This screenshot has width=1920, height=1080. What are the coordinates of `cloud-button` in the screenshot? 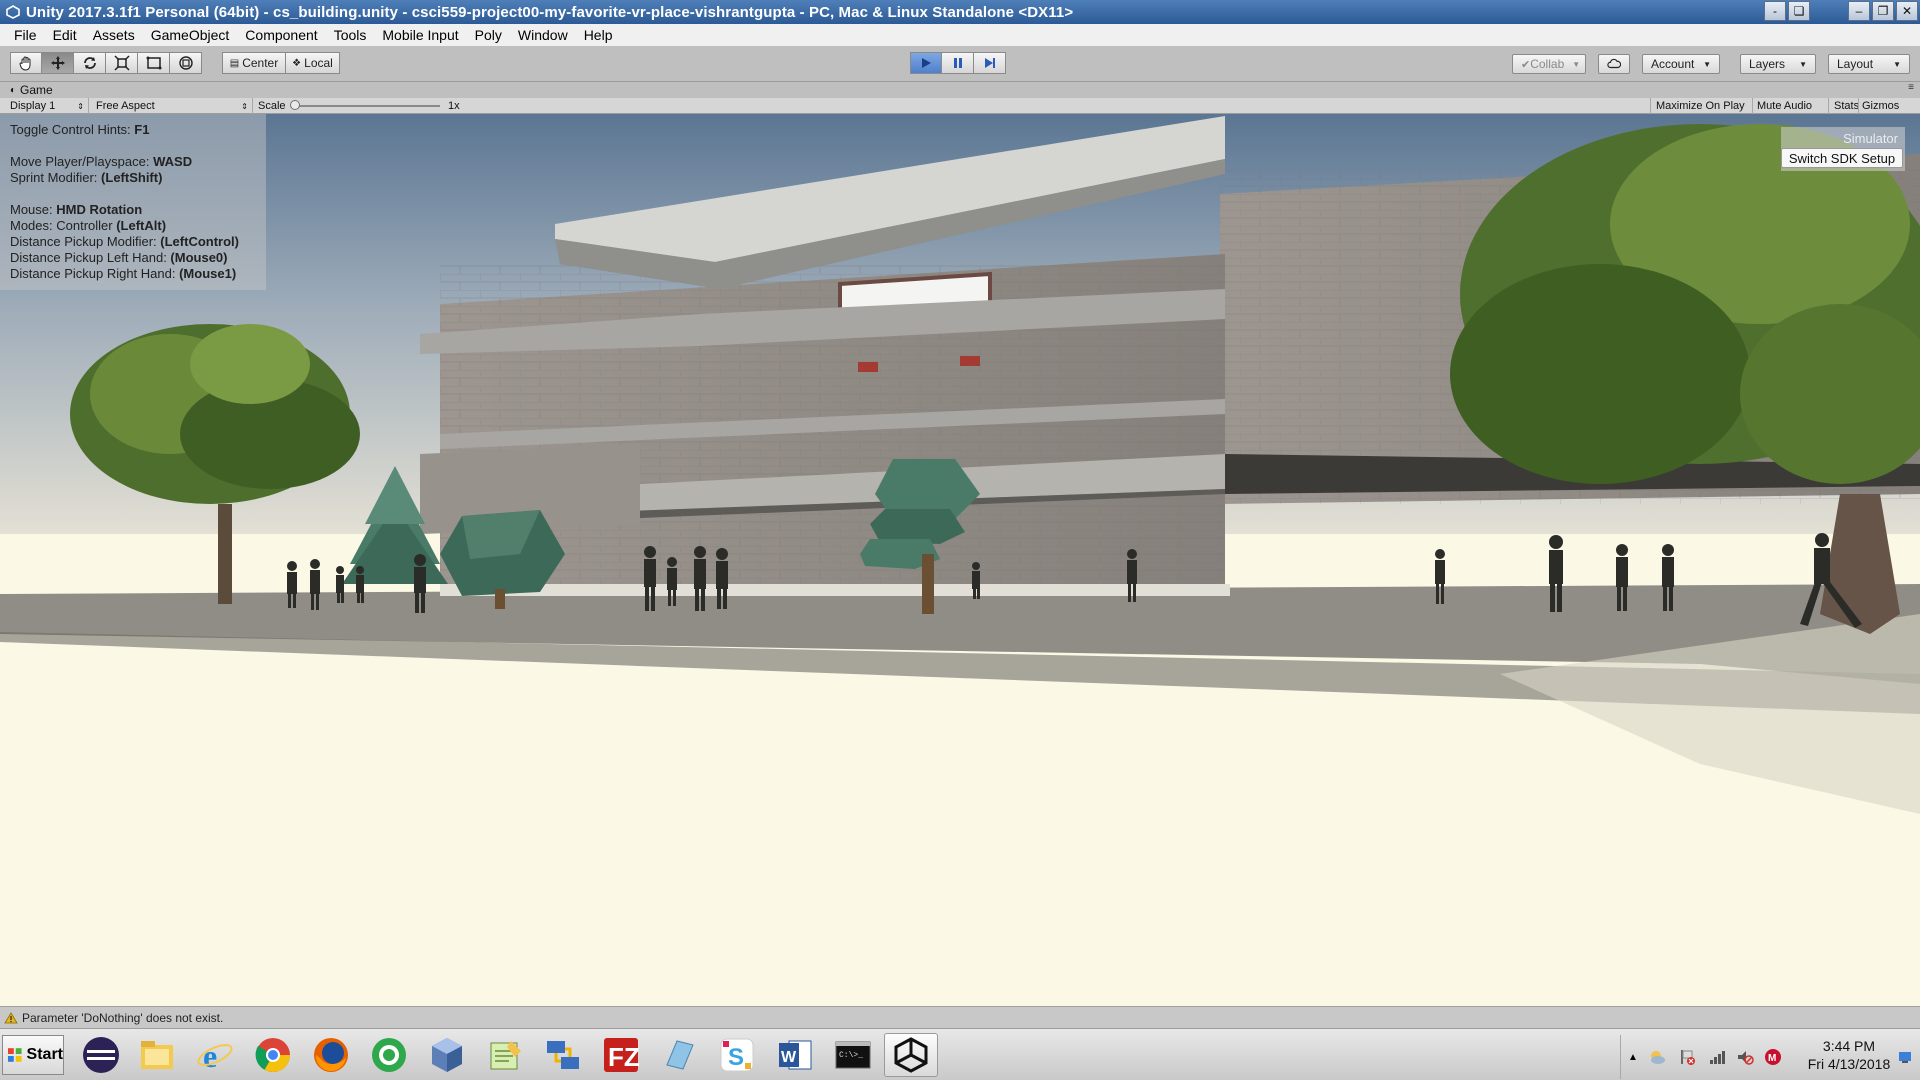 It's located at (1614, 64).